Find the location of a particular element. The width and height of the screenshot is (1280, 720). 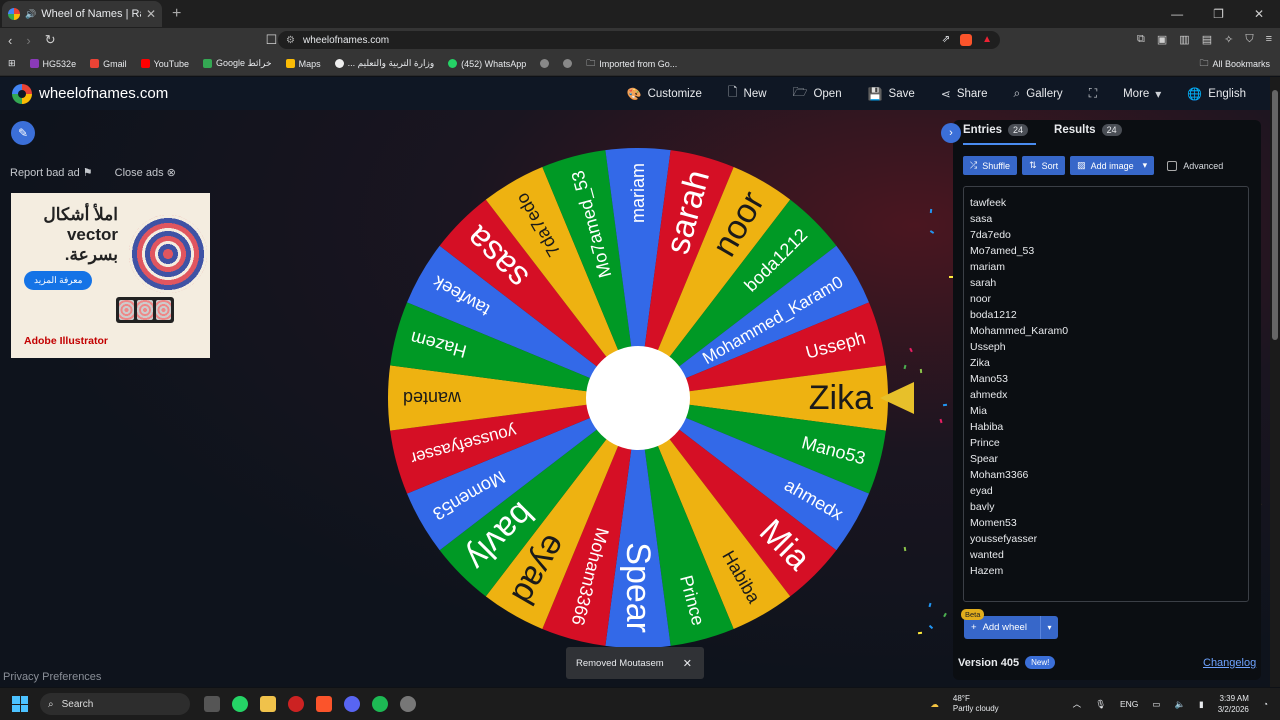

minimize-icon: — is located at coordinates (1177, 14).